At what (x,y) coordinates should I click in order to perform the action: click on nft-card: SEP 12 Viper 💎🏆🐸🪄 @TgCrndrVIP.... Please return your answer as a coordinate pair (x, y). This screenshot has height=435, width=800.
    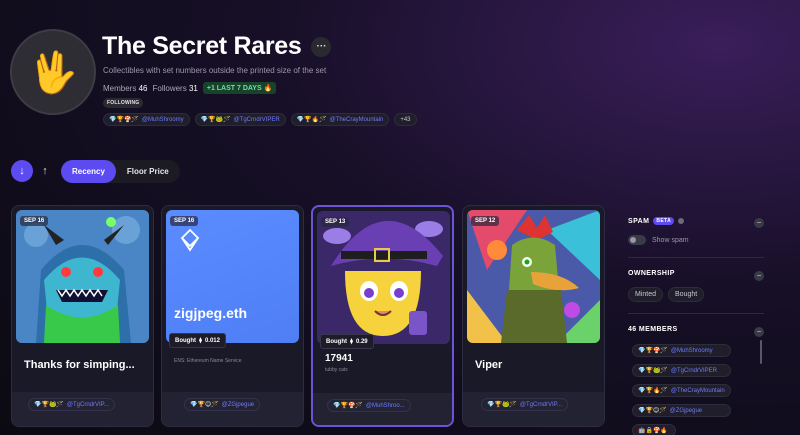
    Looking at the image, I should click on (533, 316).